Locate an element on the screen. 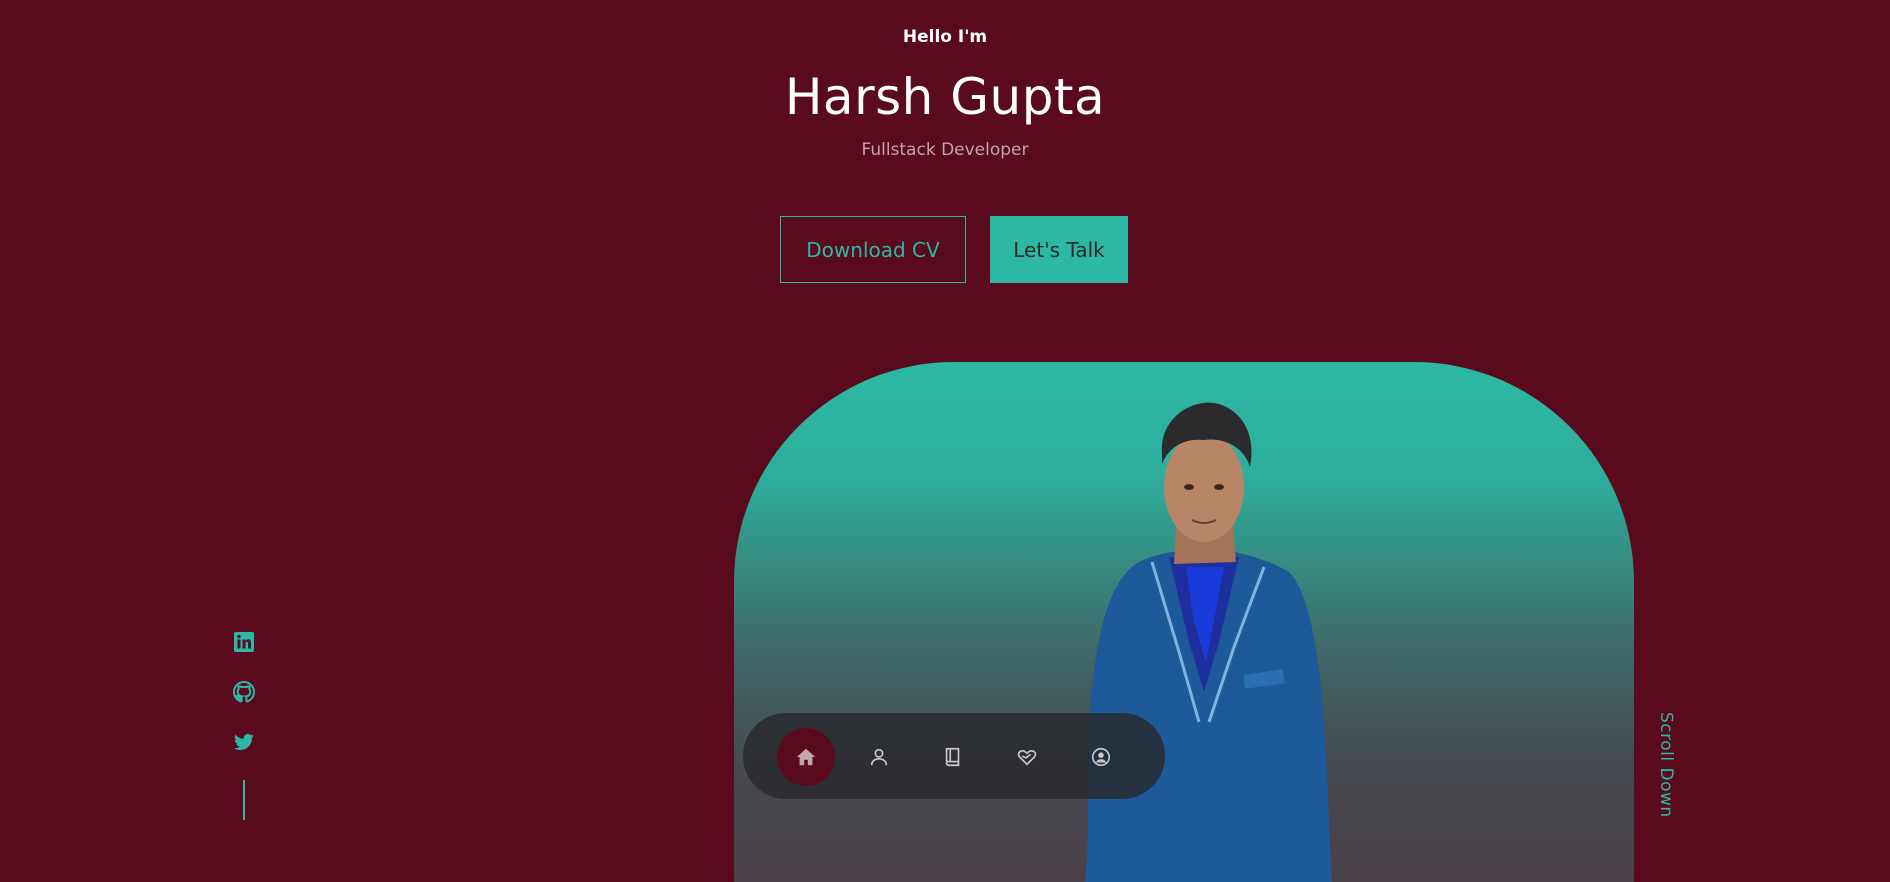 This screenshot has width=1890, height=882. nav-home is located at coordinates (806, 757).